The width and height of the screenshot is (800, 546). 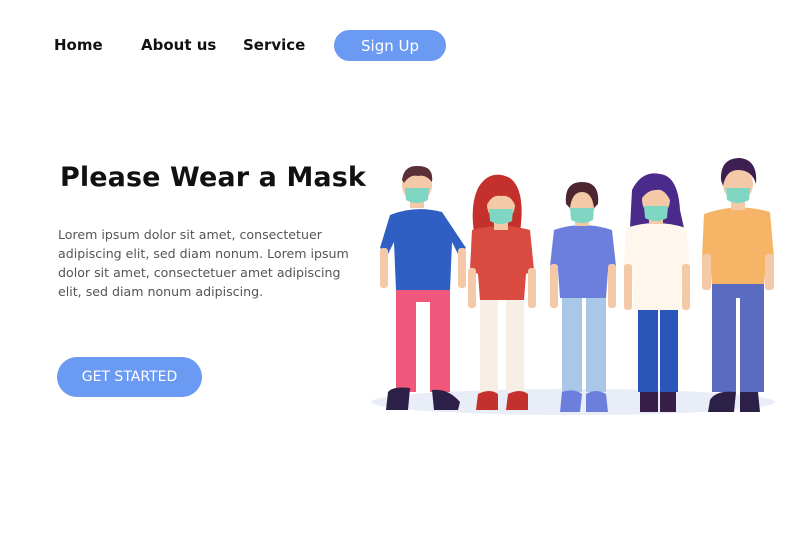 What do you see at coordinates (178, 45) in the screenshot?
I see `nav-about-link: About us` at bounding box center [178, 45].